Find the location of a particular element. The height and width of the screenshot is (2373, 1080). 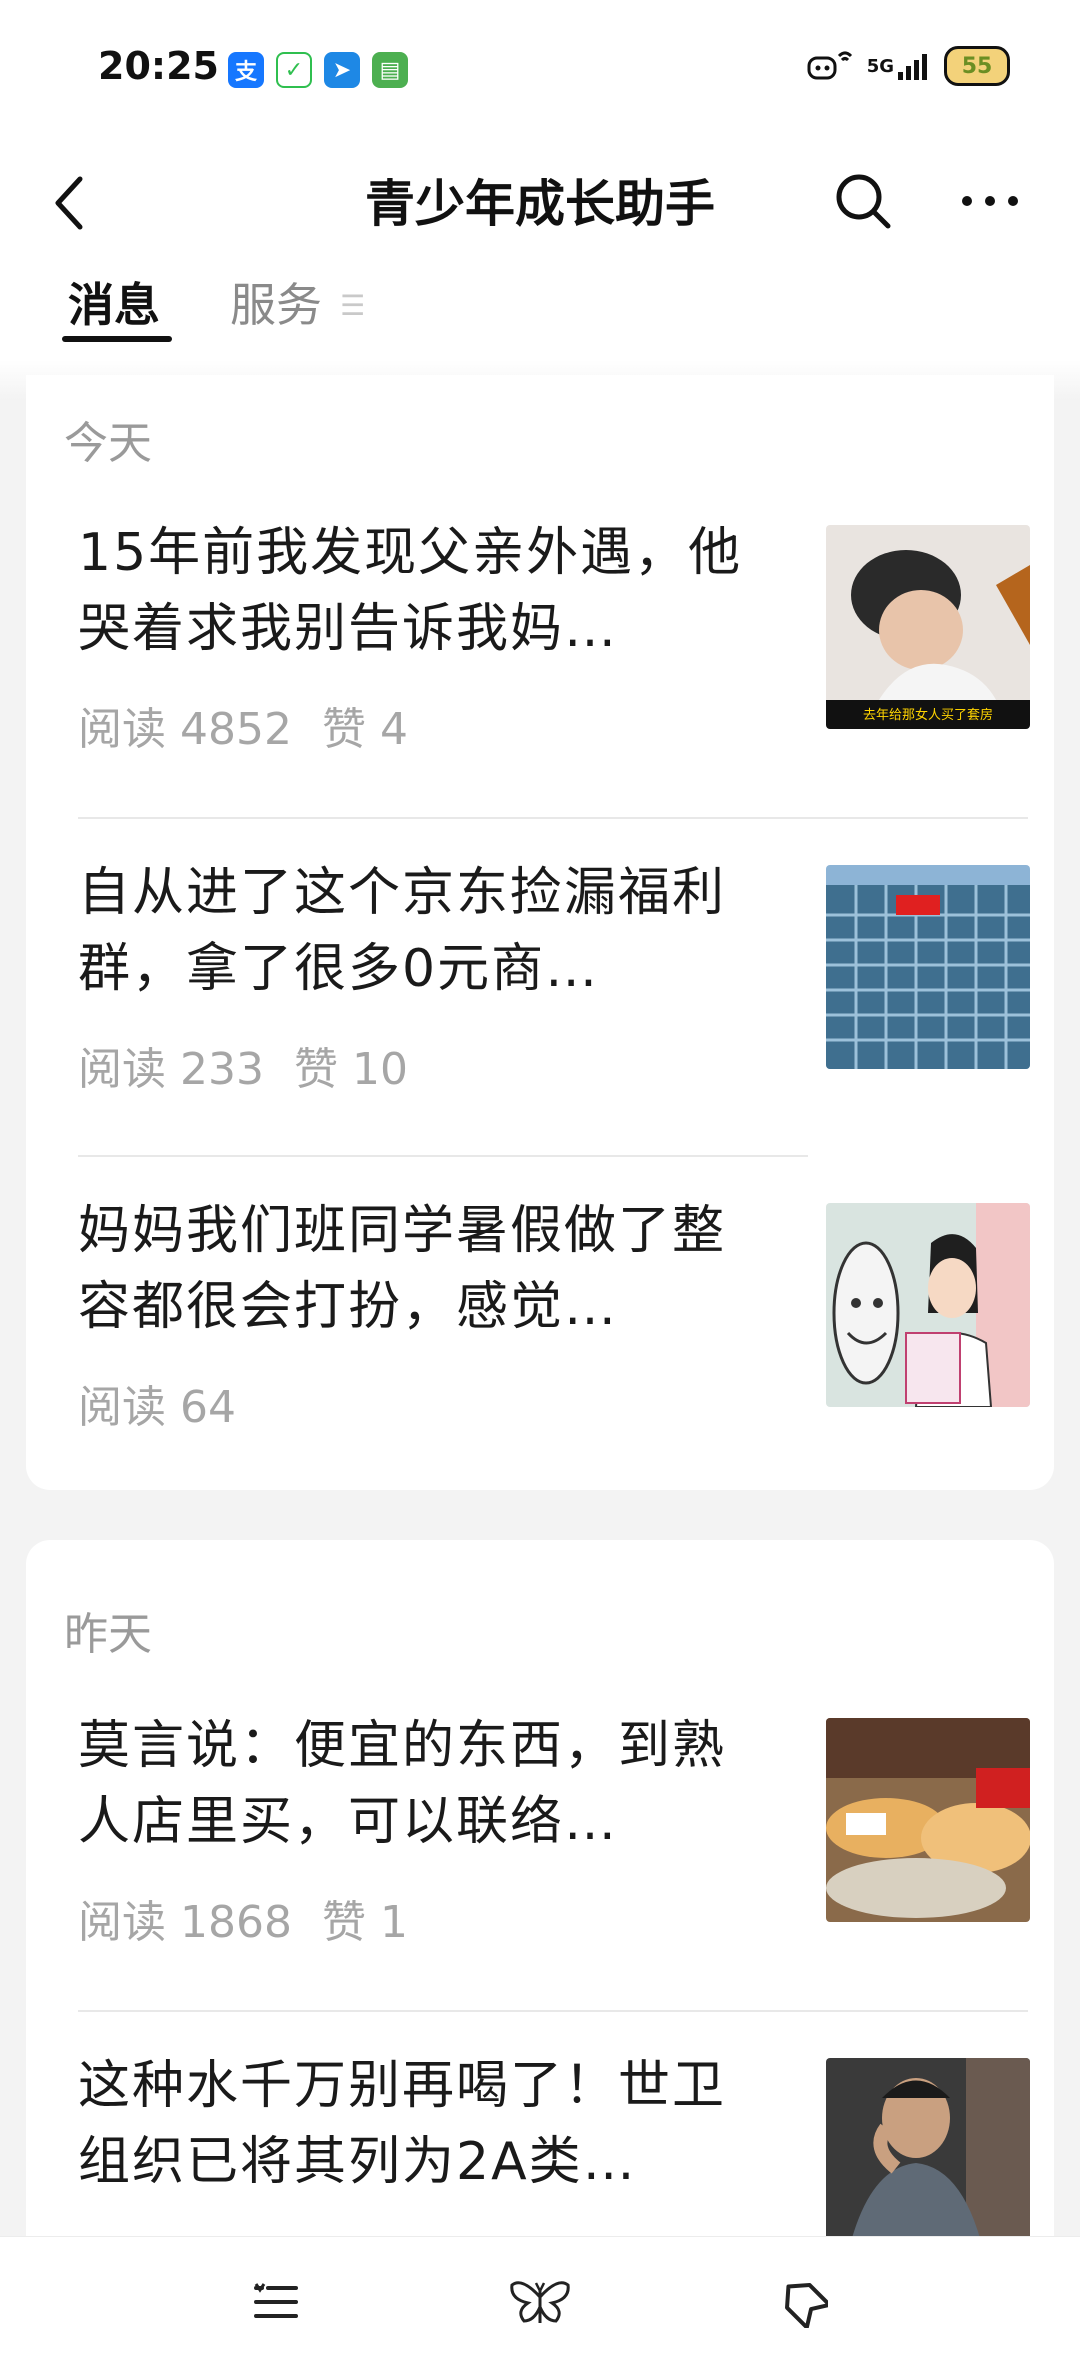

tab-messages: 消息 is located at coordinates (114, 302).